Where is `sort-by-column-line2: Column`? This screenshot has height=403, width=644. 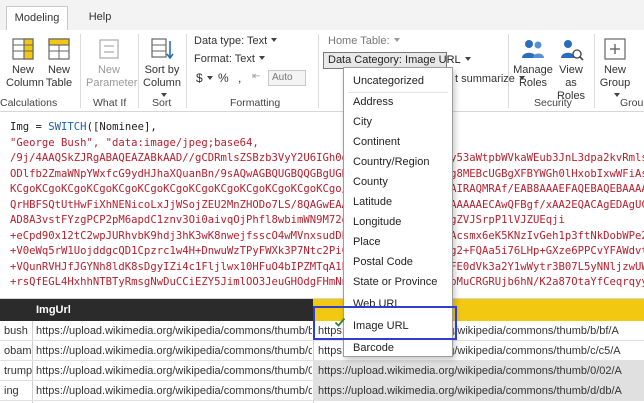 sort-by-column-line2: Column is located at coordinates (162, 83).